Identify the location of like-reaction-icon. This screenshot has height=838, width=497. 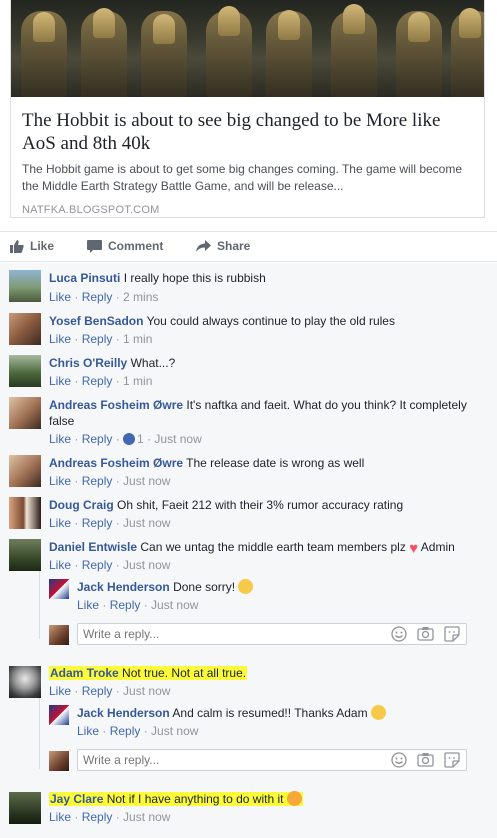
(129, 439).